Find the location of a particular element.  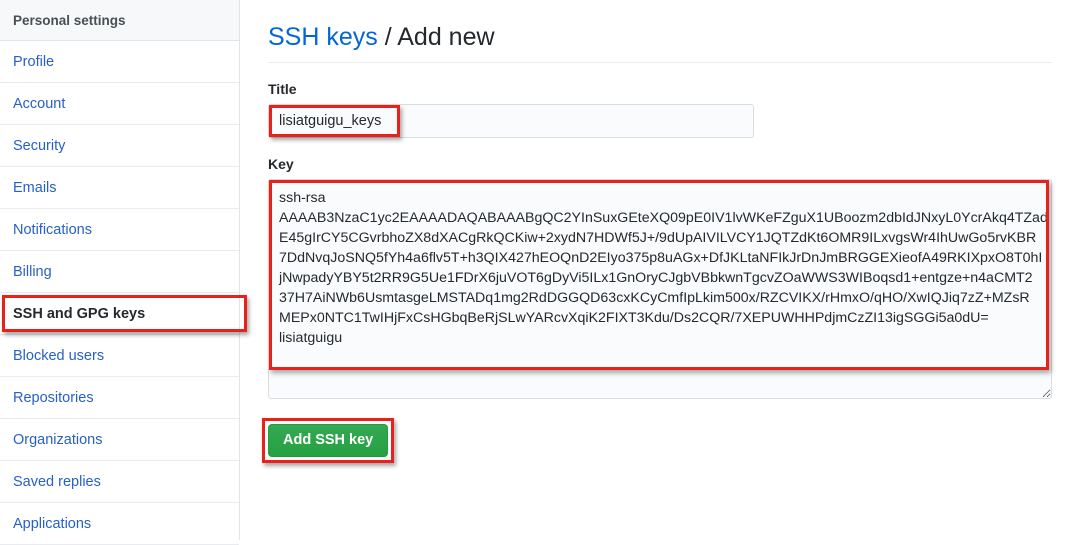

sidebar-item-label: Security is located at coordinates (39, 145).